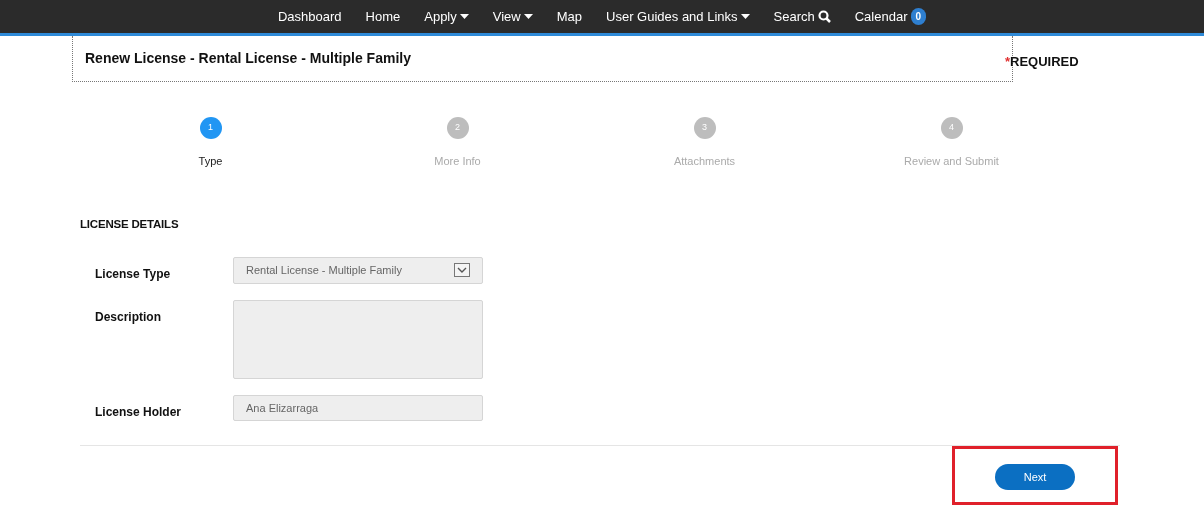 This screenshot has width=1204, height=529. Describe the element at coordinates (824, 16) in the screenshot. I see `search-icon` at that location.